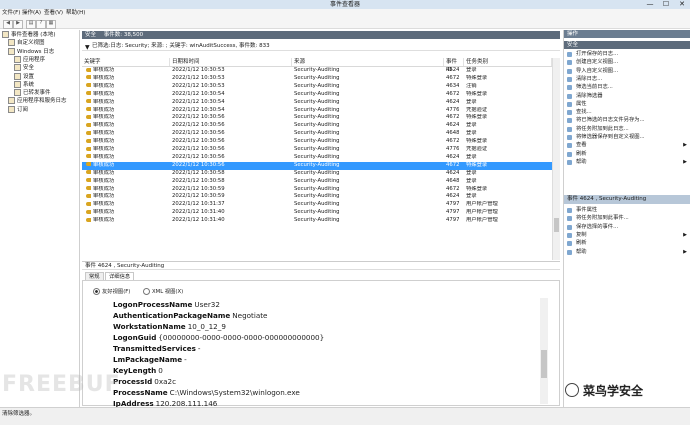 Image resolution: width=690 pixels, height=425 pixels. I want to click on table-cell: 2022/1/12 10:30:56, so click(198, 164).